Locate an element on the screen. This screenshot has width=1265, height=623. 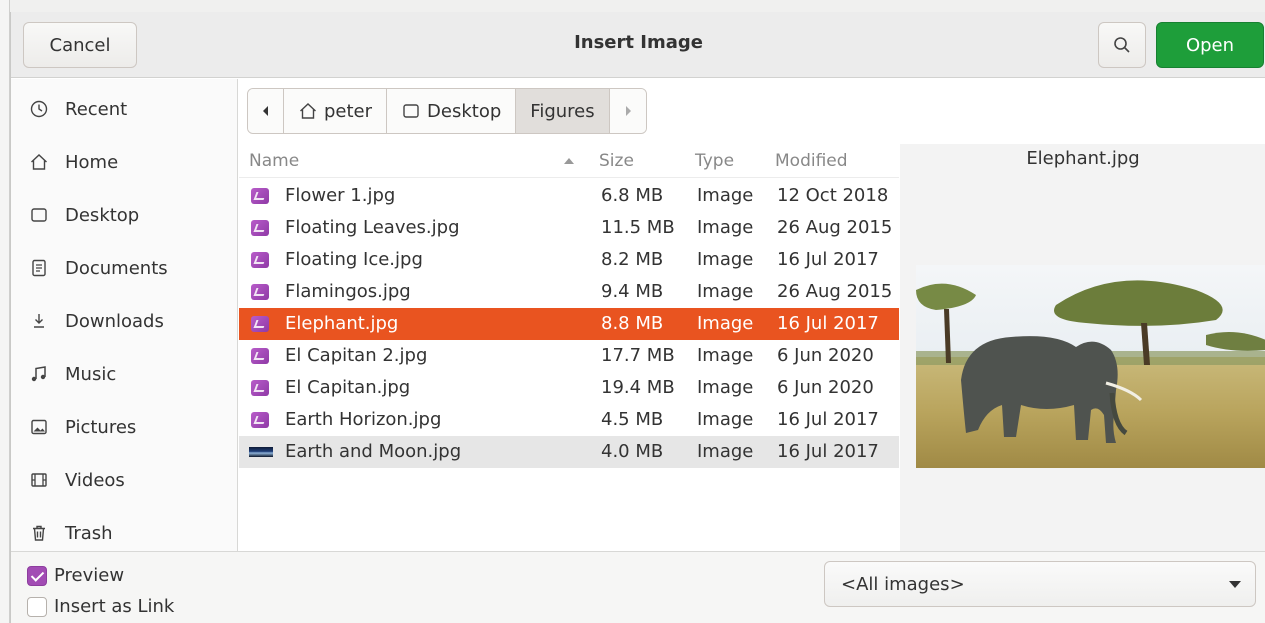
file-name: Floating Leaves.jpg is located at coordinates (372, 227).